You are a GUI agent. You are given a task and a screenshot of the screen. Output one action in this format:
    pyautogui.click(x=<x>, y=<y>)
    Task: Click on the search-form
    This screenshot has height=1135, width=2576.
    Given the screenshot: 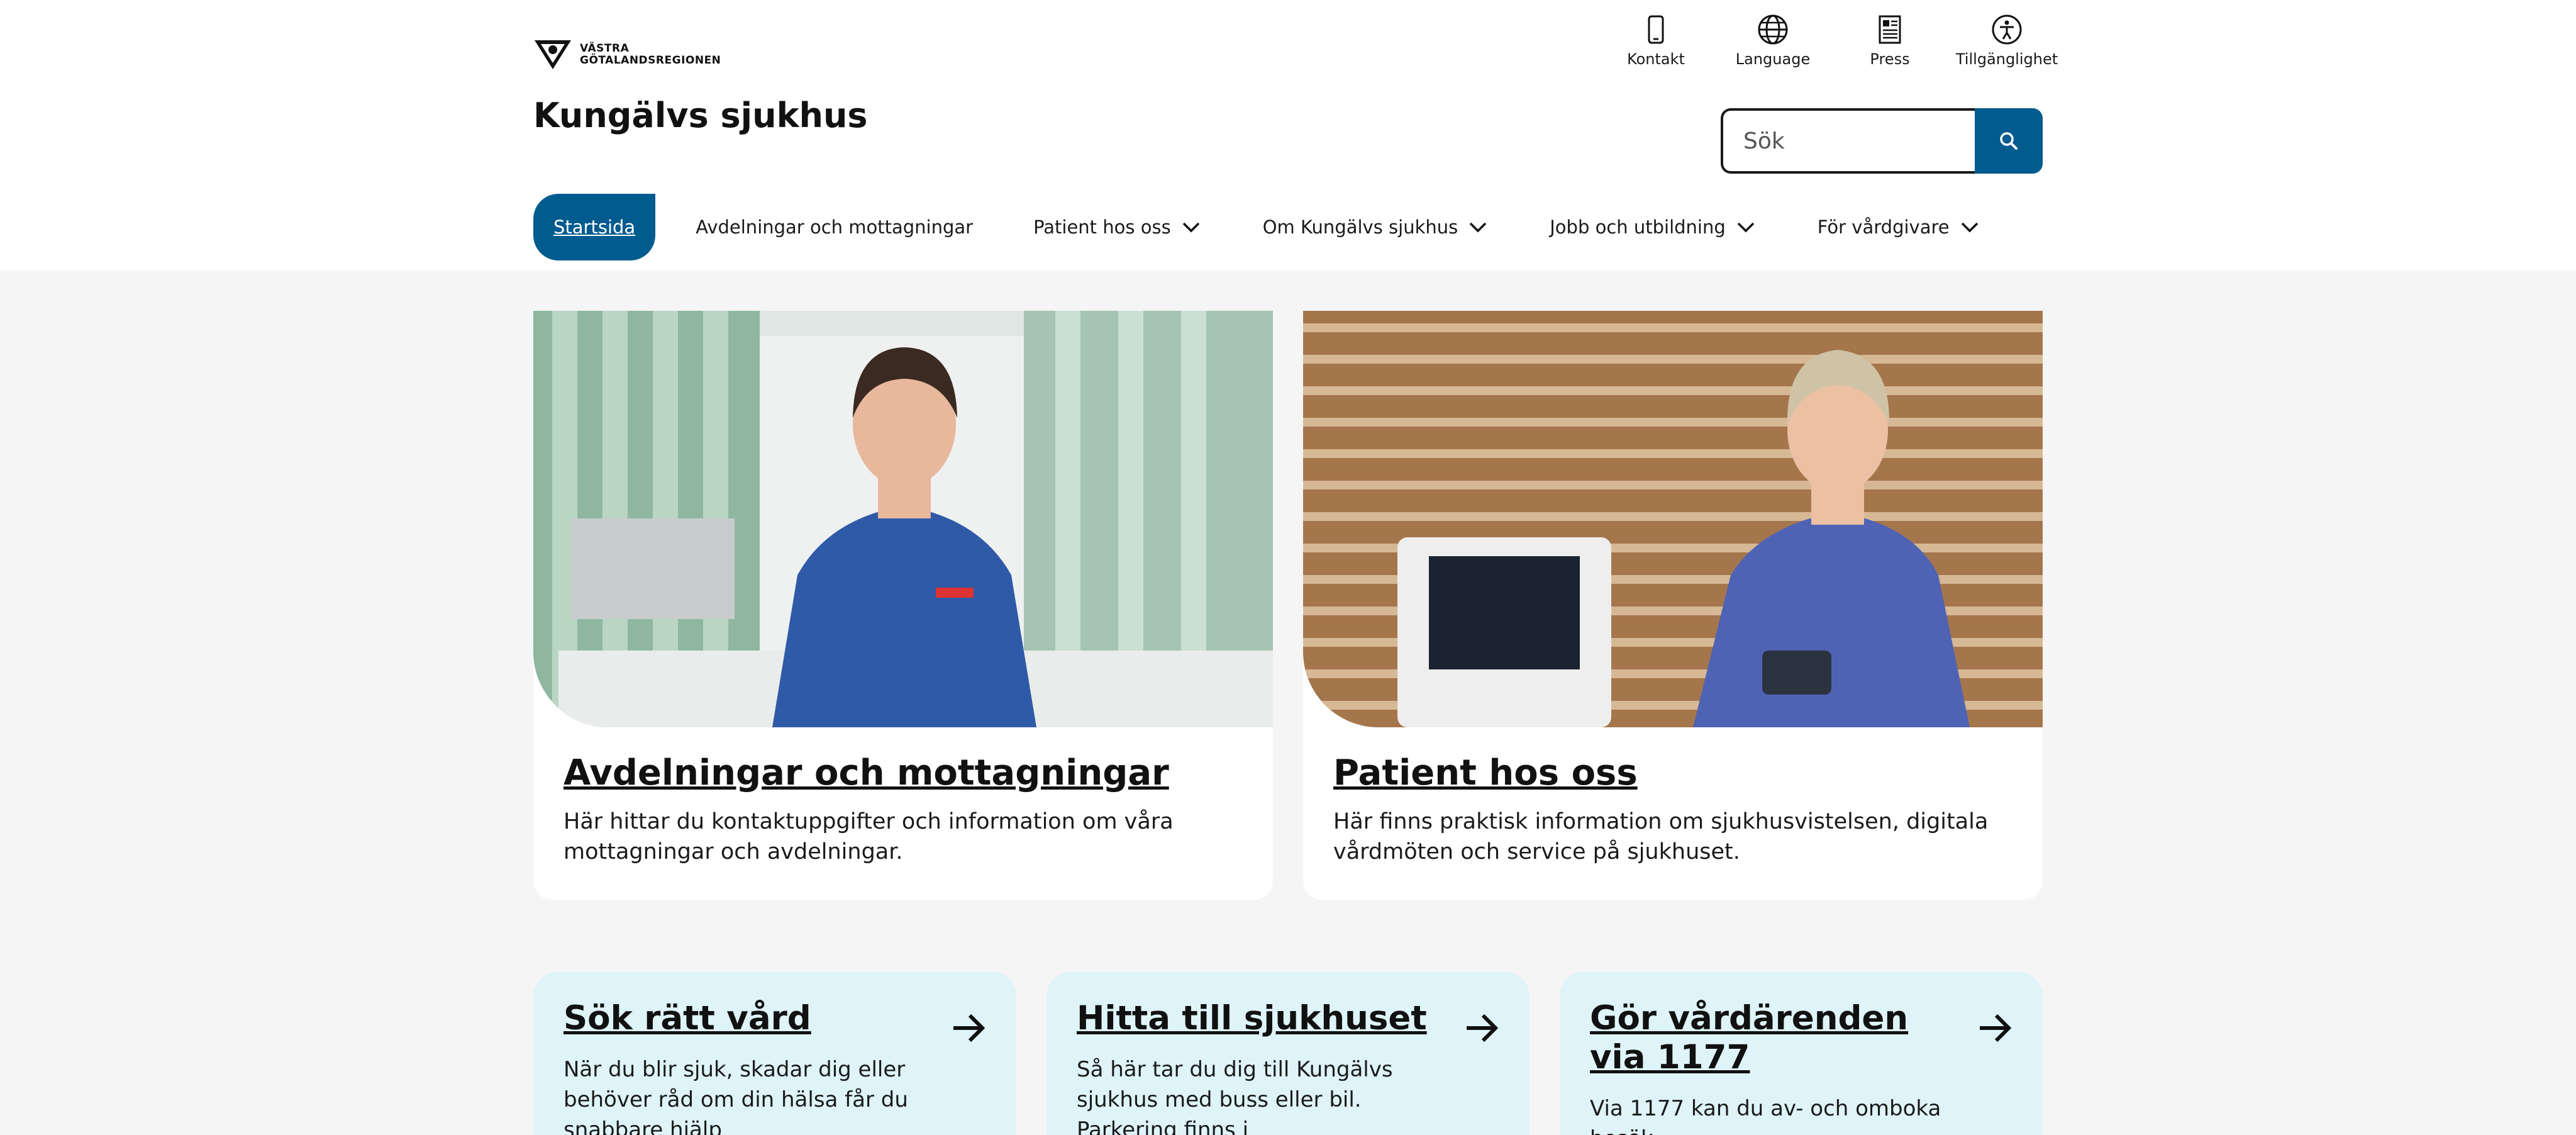 What is the action you would take?
    pyautogui.click(x=1882, y=141)
    